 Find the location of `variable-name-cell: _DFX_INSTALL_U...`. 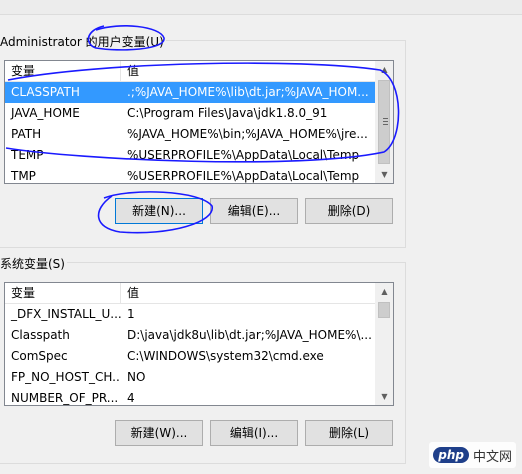

variable-name-cell: _DFX_INSTALL_U... is located at coordinates (66, 314).